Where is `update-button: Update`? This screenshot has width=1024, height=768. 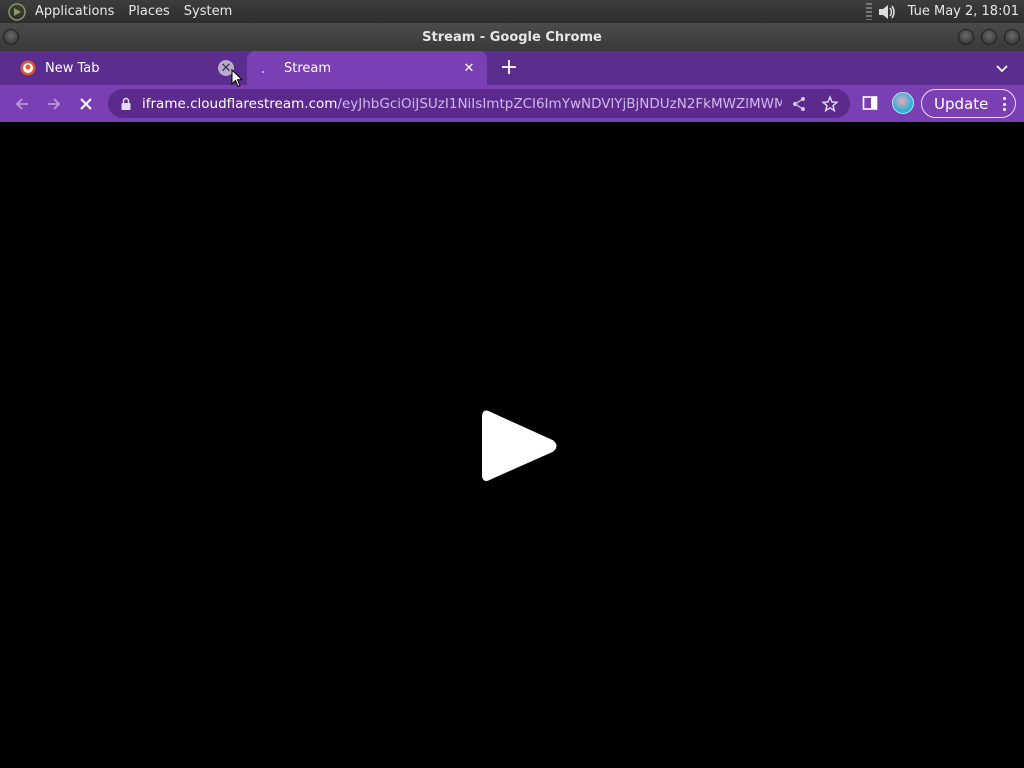 update-button: Update is located at coordinates (968, 103).